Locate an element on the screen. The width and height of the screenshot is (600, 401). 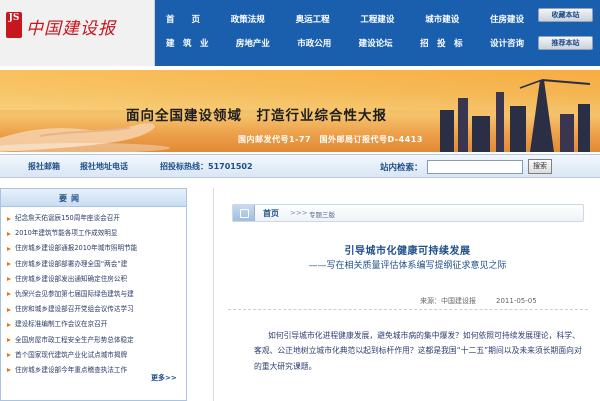
news-item-label: 建设标准编制工作会议在京召开 is located at coordinates (61, 324).